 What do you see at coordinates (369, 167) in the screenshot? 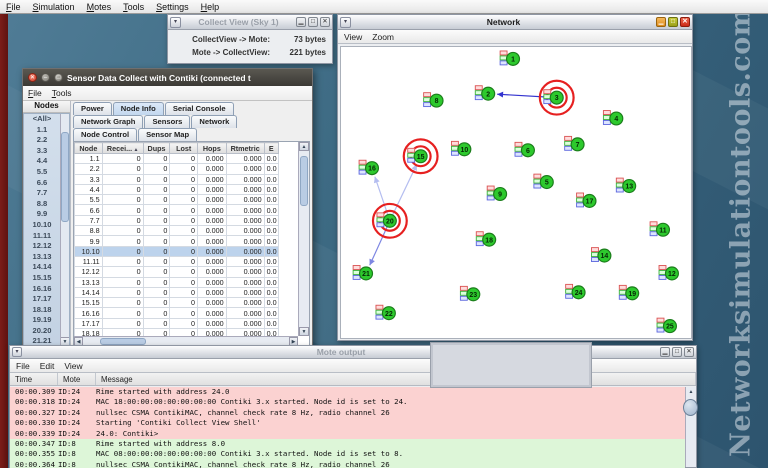
I see `network-node: 16` at bounding box center [369, 167].